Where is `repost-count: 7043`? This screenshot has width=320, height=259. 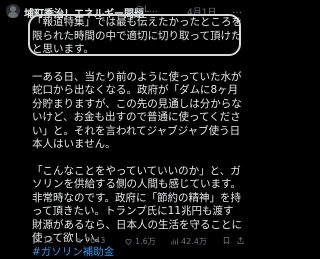
repost-count: 7043 is located at coordinates (95, 240).